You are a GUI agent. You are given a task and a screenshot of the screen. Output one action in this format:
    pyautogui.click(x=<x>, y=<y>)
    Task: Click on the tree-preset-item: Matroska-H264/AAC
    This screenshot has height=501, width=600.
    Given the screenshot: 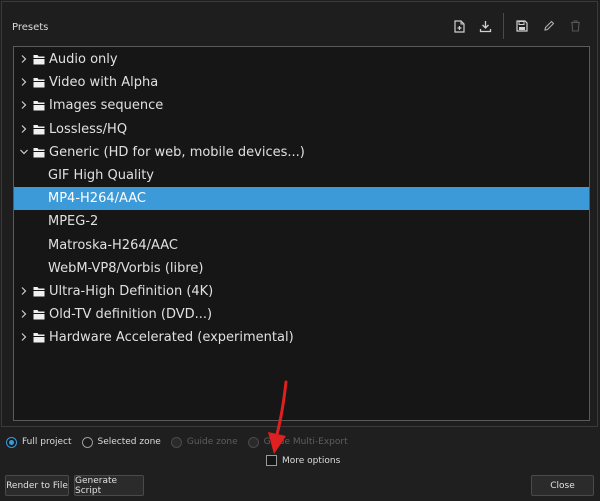 What is the action you would take?
    pyautogui.click(x=301, y=245)
    